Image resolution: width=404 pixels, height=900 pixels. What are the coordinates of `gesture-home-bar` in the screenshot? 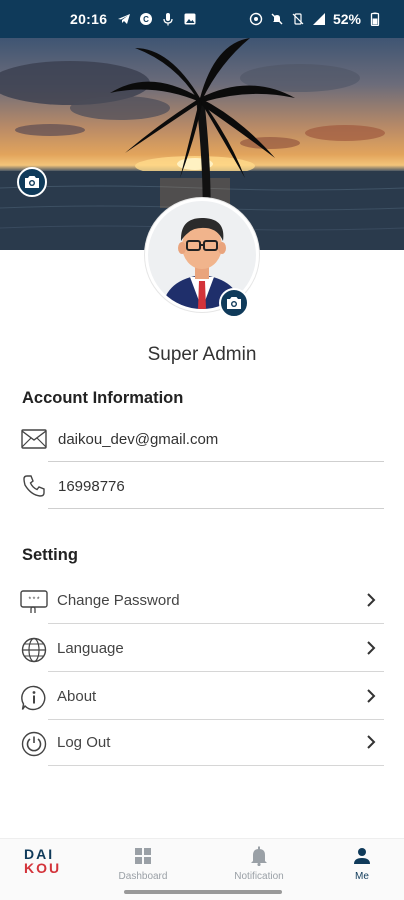 It's located at (203, 892).